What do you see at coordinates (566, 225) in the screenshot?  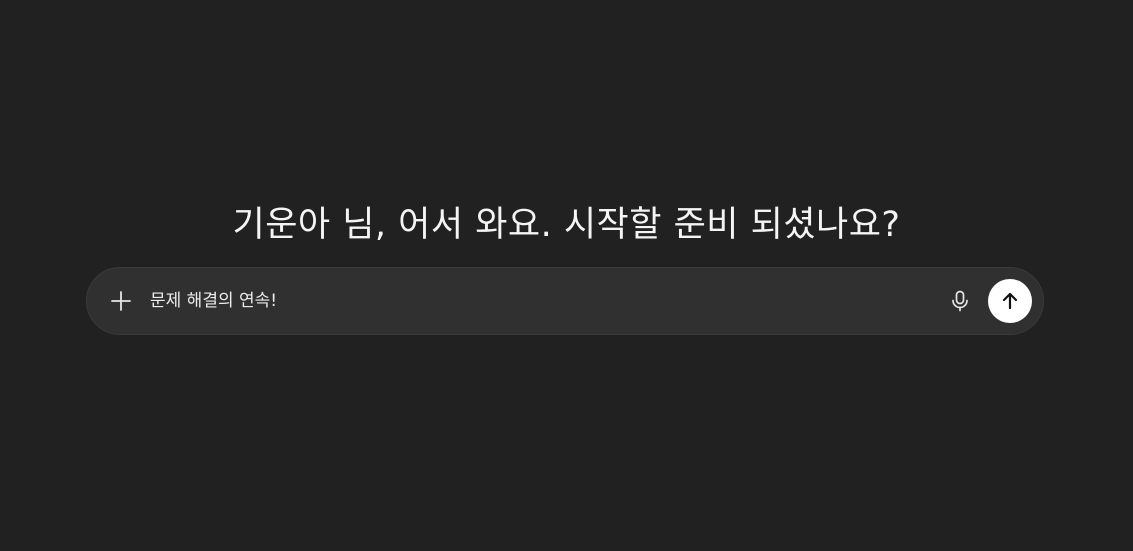 I see `greeting-heading: 기운아 님, 어서 와요. 시작할 준비 되셨나요?` at bounding box center [566, 225].